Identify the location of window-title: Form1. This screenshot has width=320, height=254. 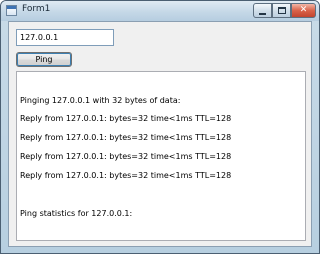
(36, 9).